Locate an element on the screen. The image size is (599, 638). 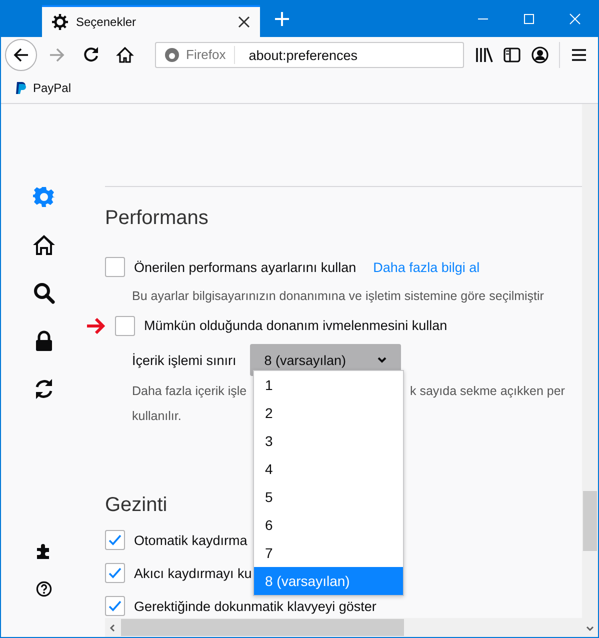
checkbox-label: Mümkün olduğunda donanım ivmelenmesini kullan is located at coordinates (296, 326).